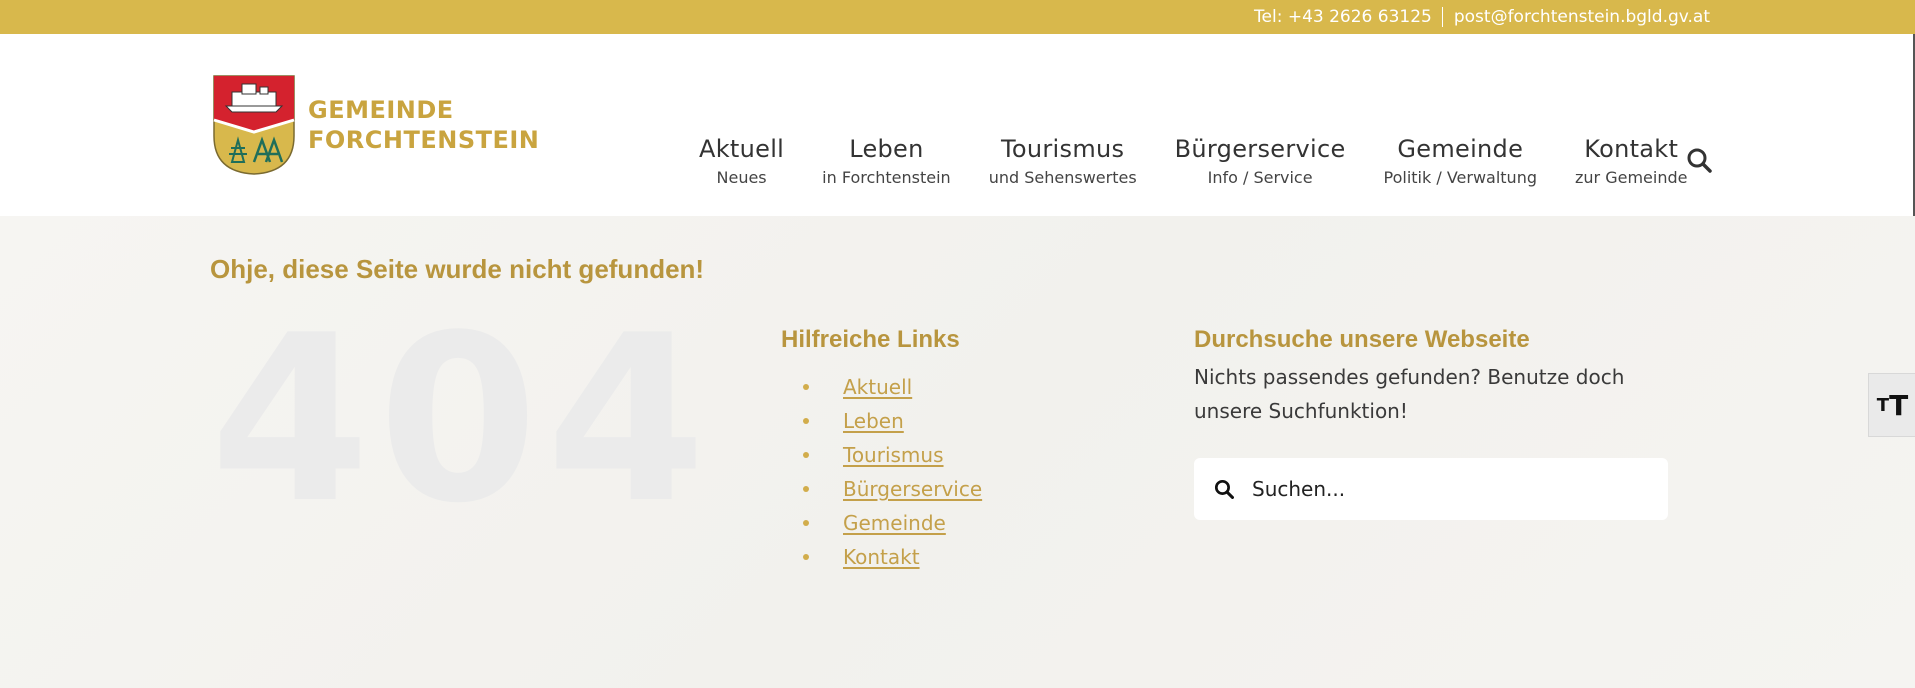 This screenshot has height=688, width=1915. I want to click on phone-link: Tel: +43 2626 63125, so click(1343, 17).